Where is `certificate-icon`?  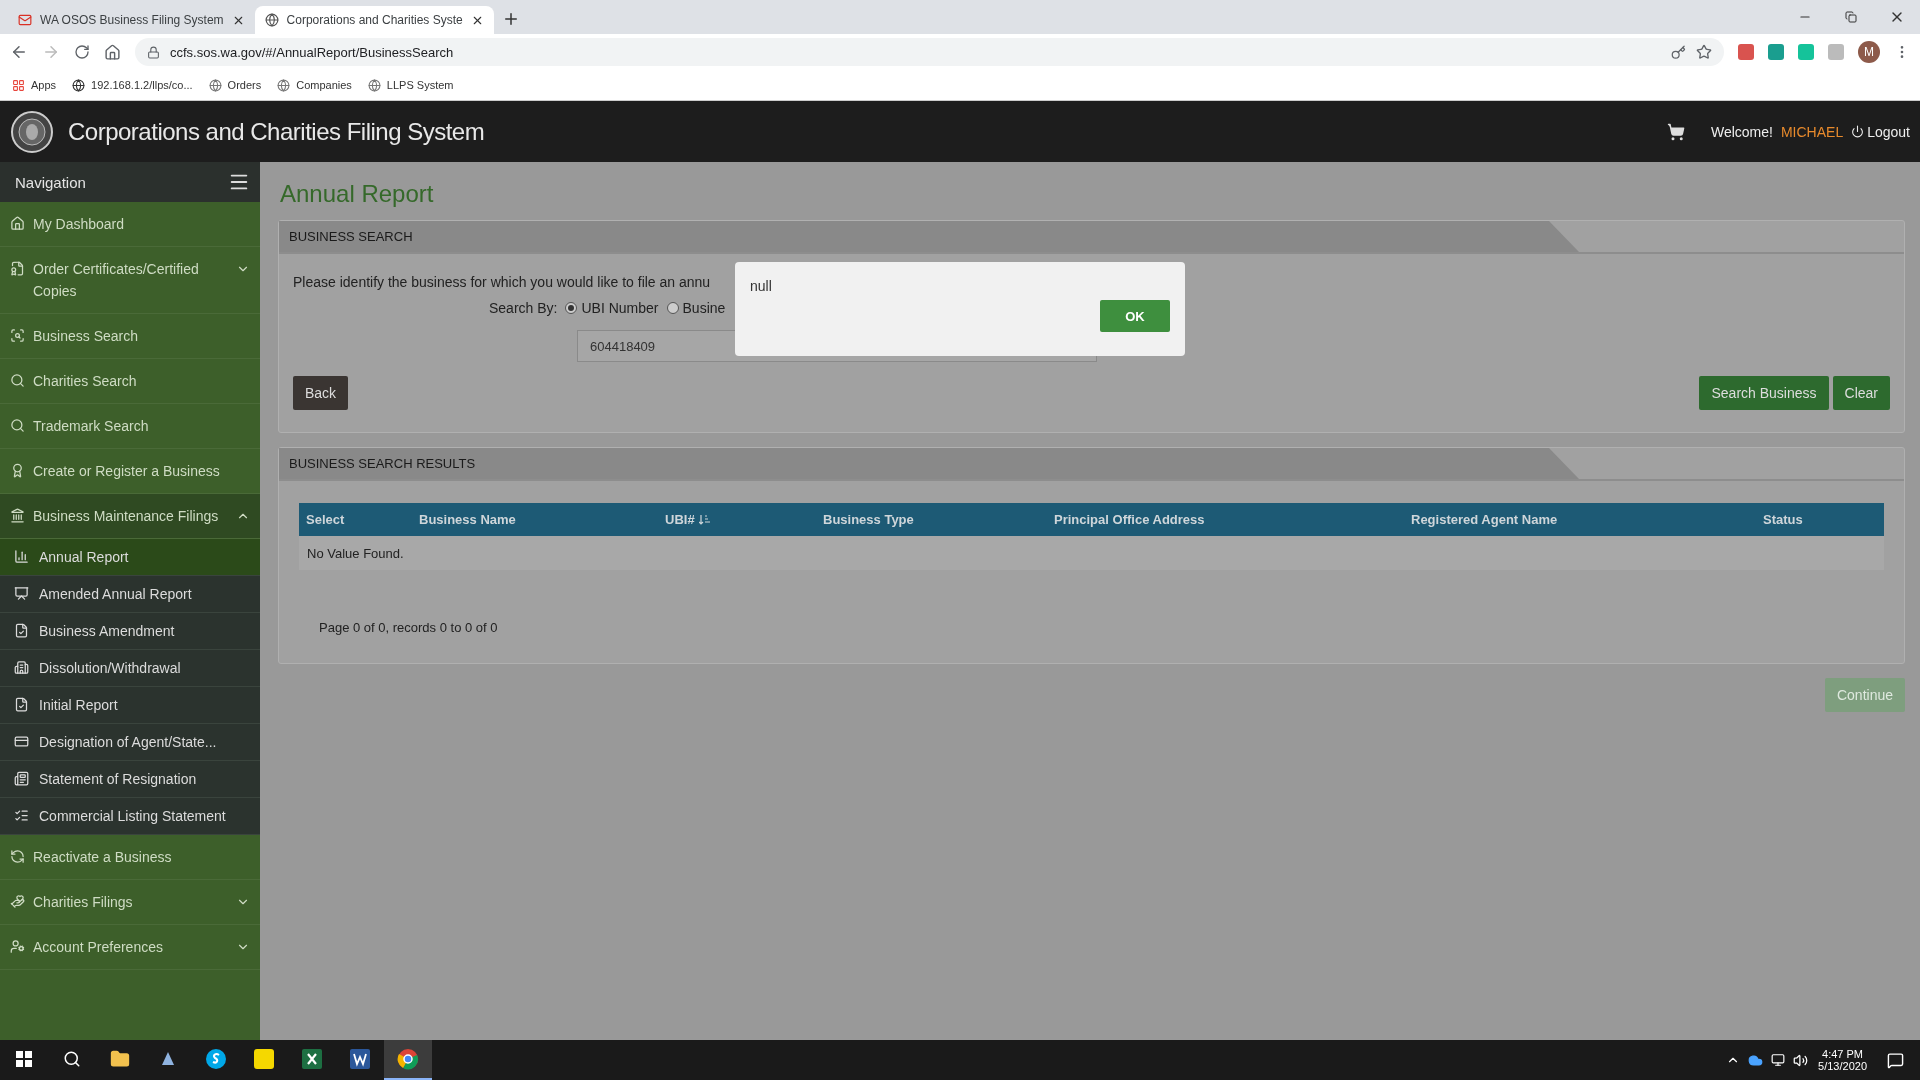
certificate-icon is located at coordinates (17, 268).